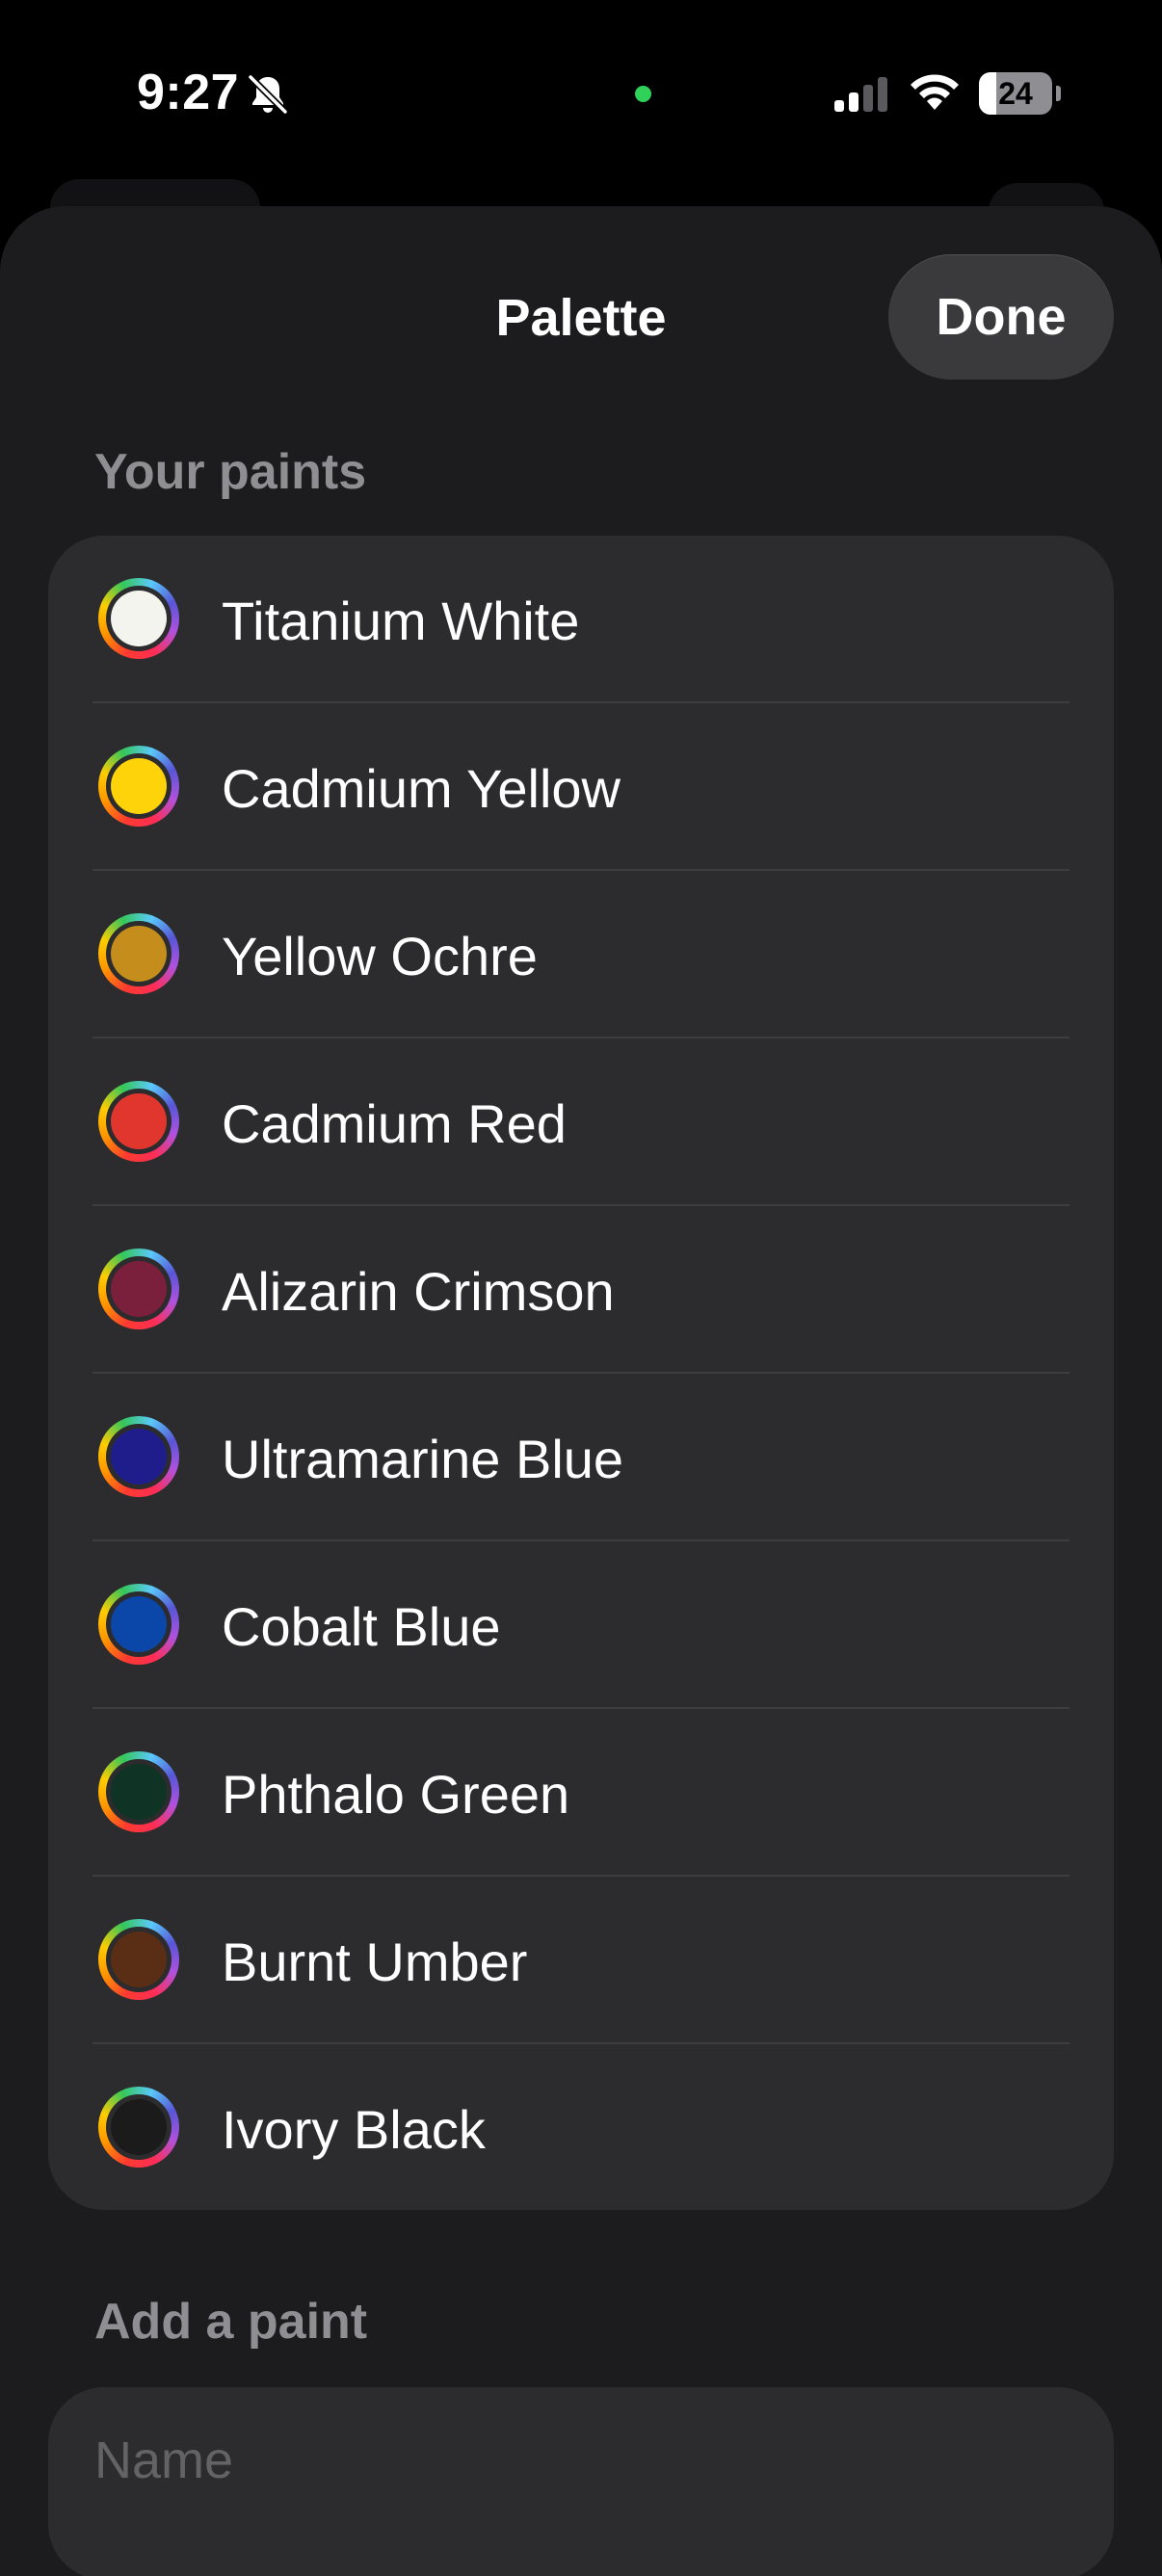 The image size is (1162, 2576). I want to click on wifi-icon, so click(935, 92).